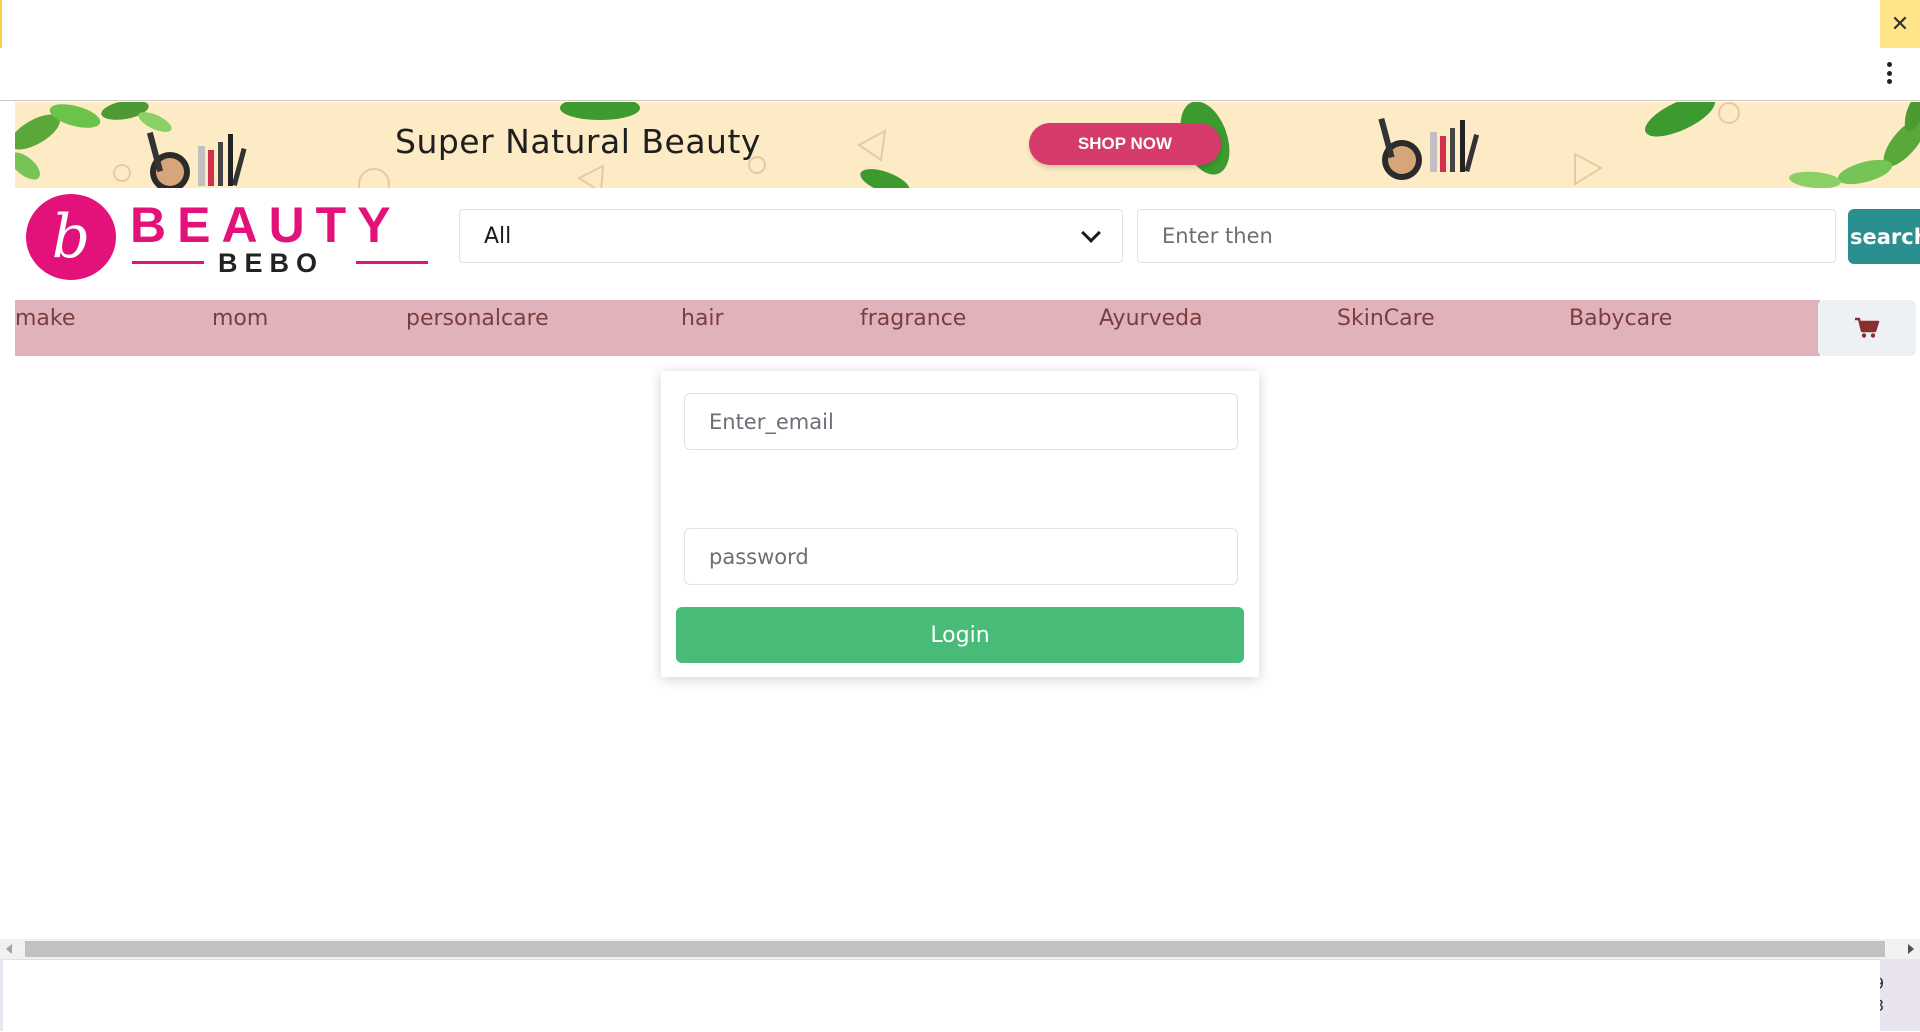 The image size is (1920, 1032). I want to click on leaf-right, so click(1680, 119).